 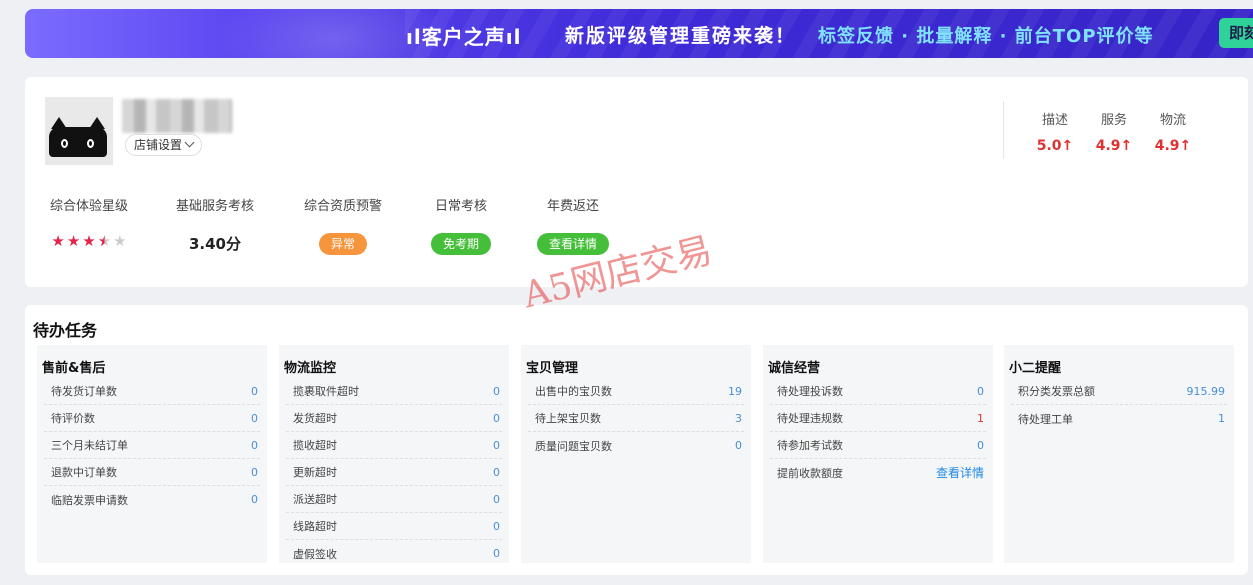 I want to click on shop-settings-label: 店铺设置, so click(x=158, y=145).